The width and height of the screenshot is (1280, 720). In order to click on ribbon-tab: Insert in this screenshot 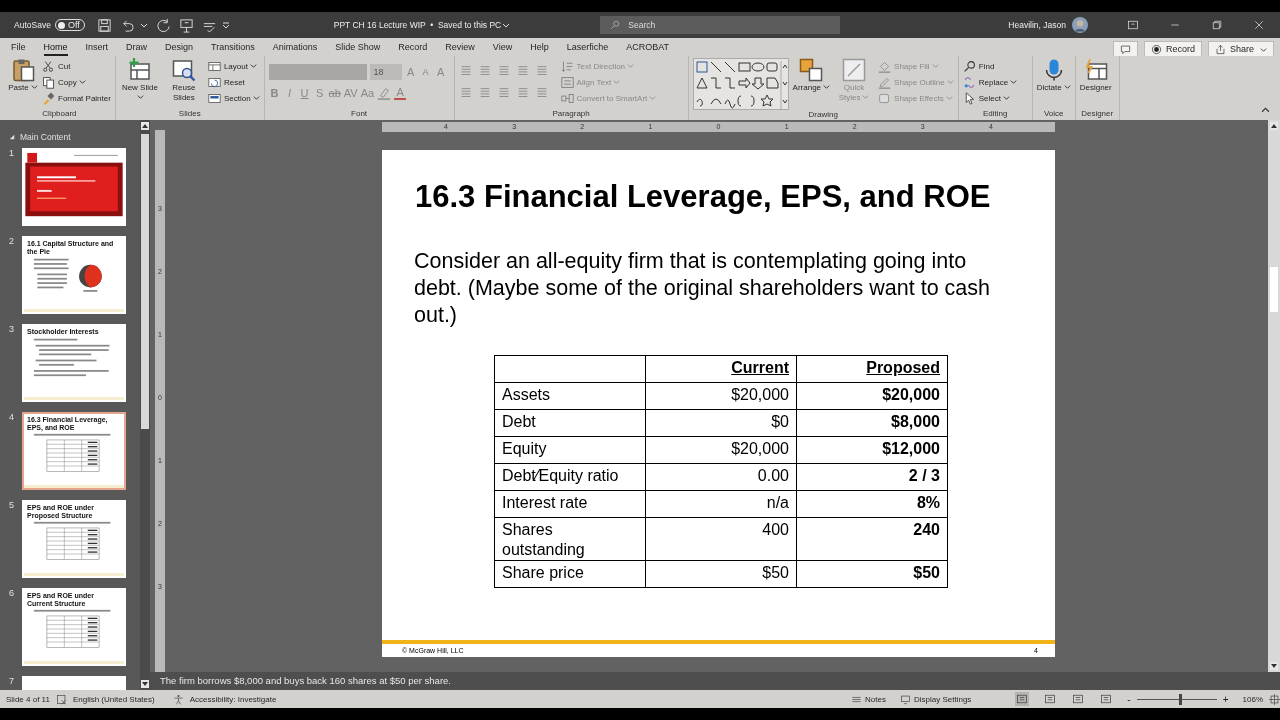, I will do `click(97, 47)`.